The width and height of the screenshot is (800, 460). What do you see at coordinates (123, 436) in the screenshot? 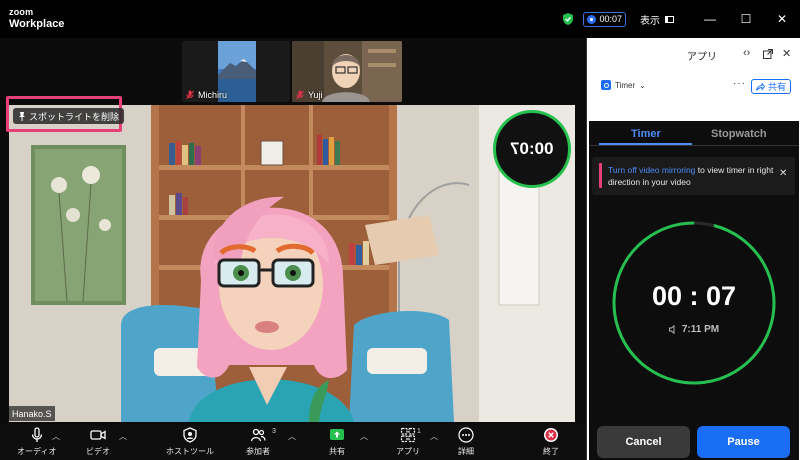
I see `video-options-caret: ︿` at bounding box center [123, 436].